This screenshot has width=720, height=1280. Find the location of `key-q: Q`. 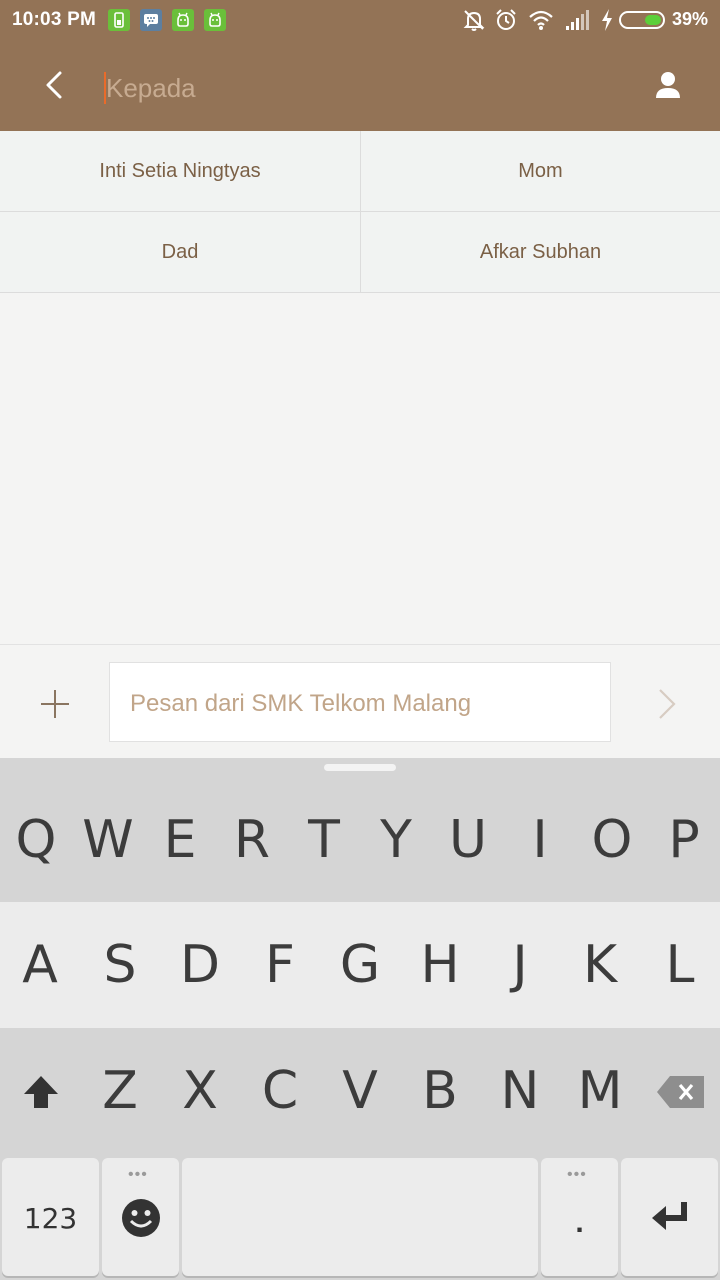

key-q: Q is located at coordinates (36, 840).